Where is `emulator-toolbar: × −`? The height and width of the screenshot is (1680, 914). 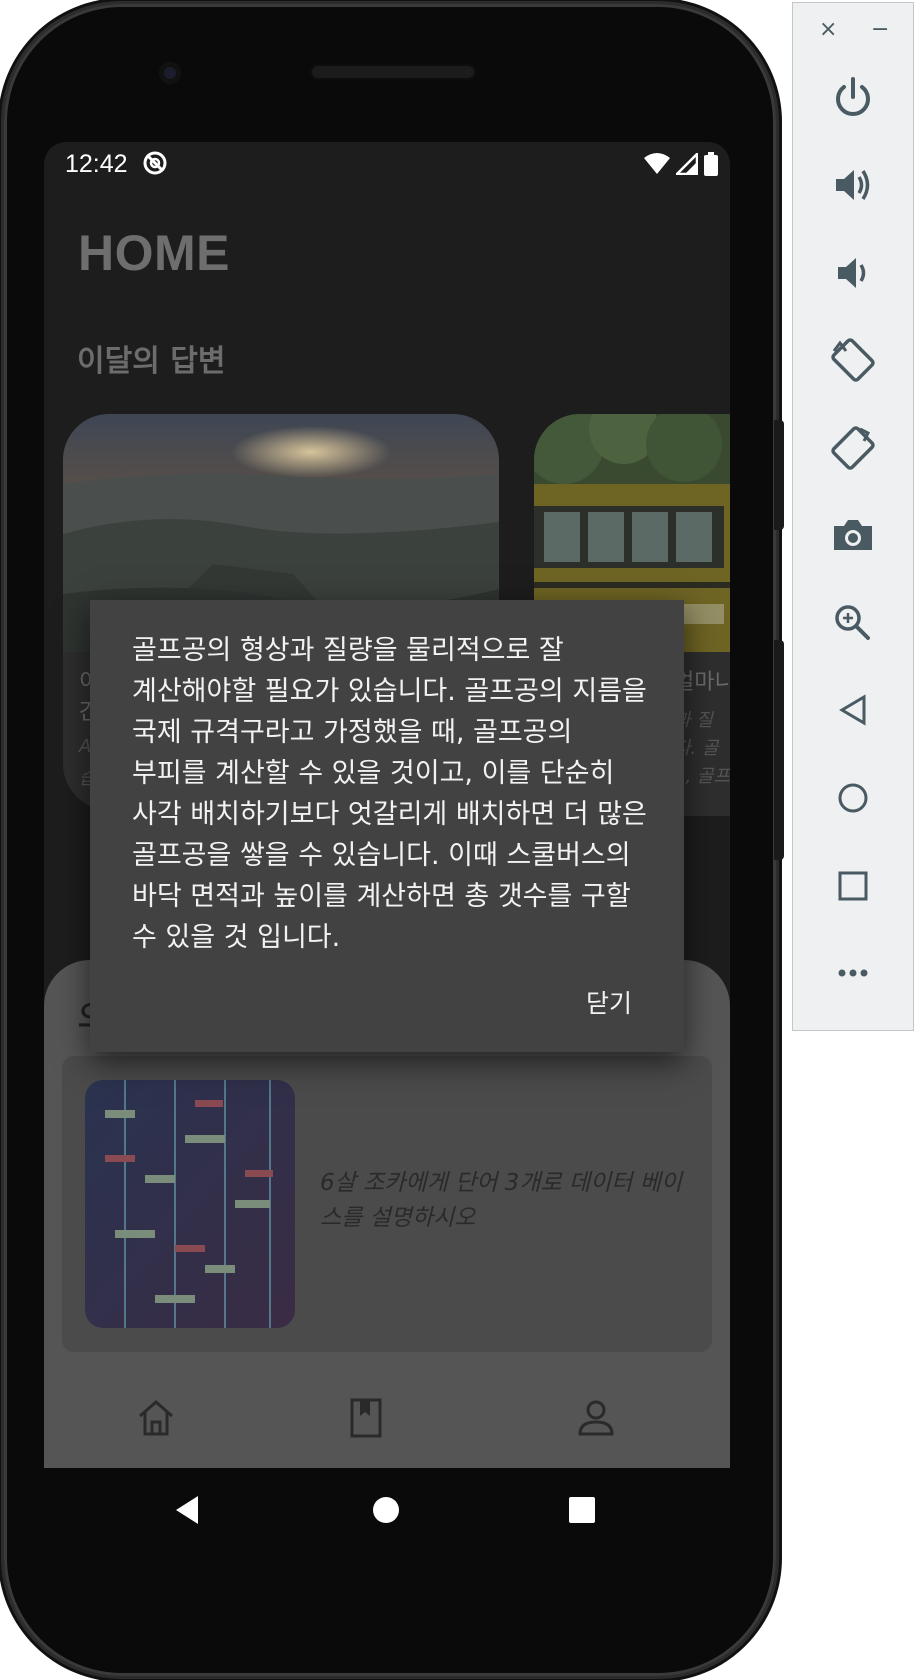 emulator-toolbar: × − is located at coordinates (853, 516).